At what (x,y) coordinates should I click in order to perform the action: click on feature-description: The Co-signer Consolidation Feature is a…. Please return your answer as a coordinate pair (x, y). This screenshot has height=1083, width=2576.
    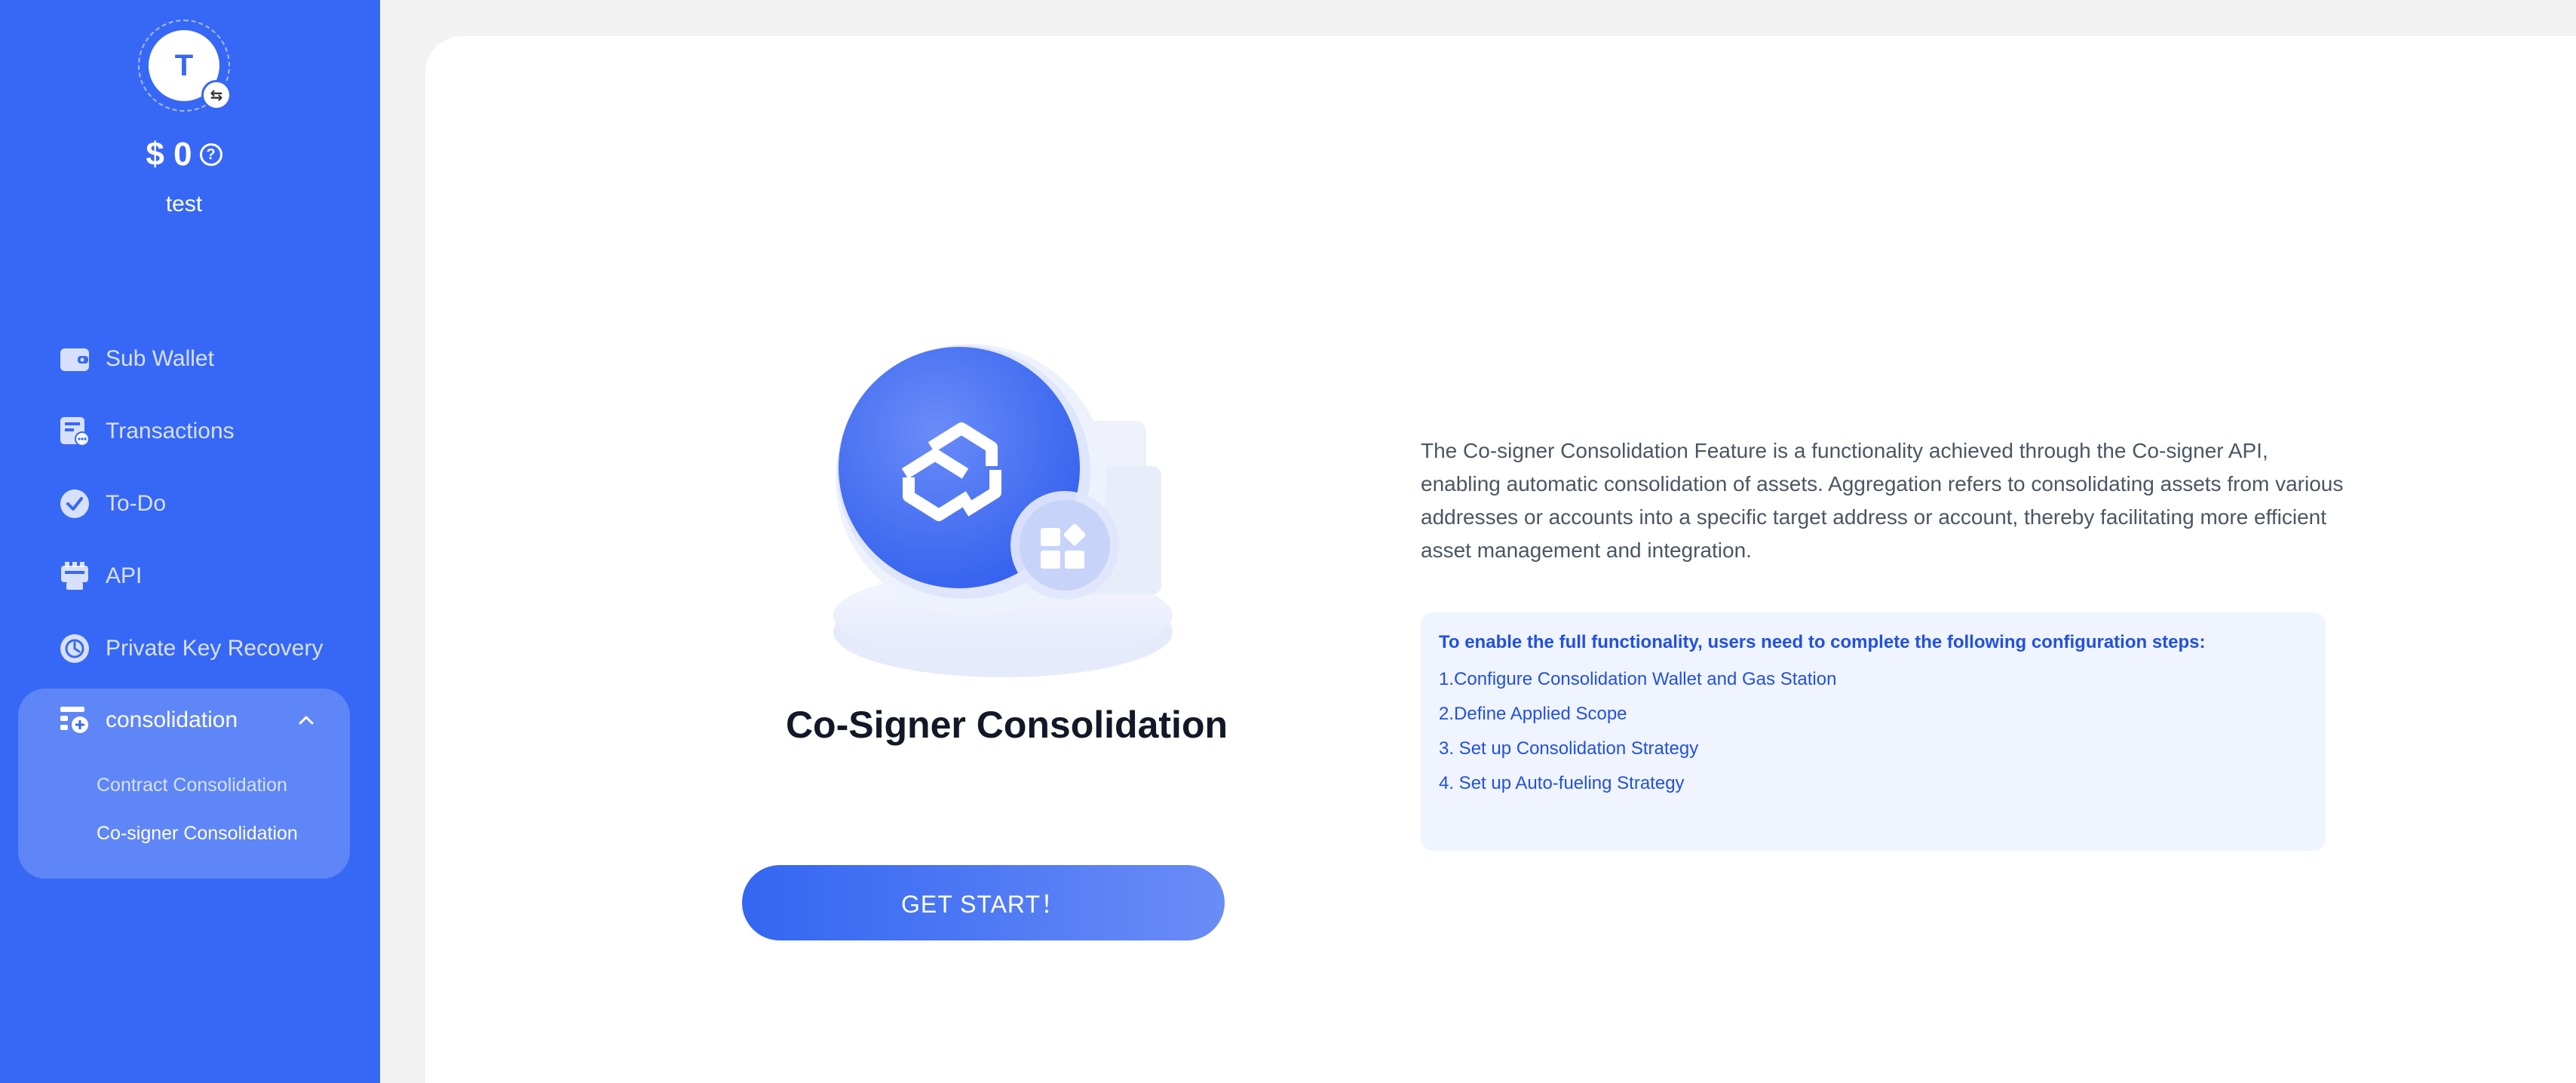
    Looking at the image, I should click on (1882, 501).